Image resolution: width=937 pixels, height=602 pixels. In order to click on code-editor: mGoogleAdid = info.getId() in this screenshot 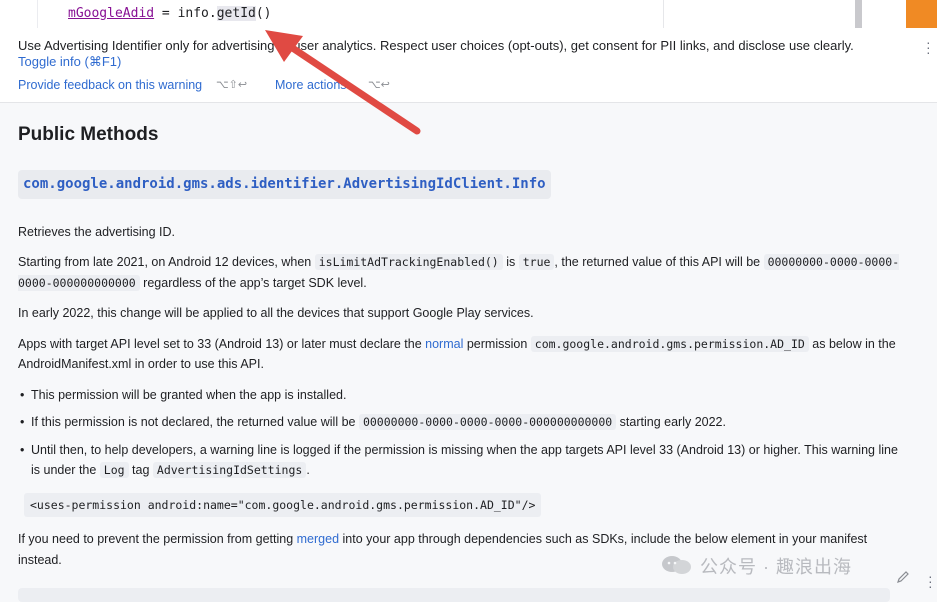, I will do `click(468, 14)`.